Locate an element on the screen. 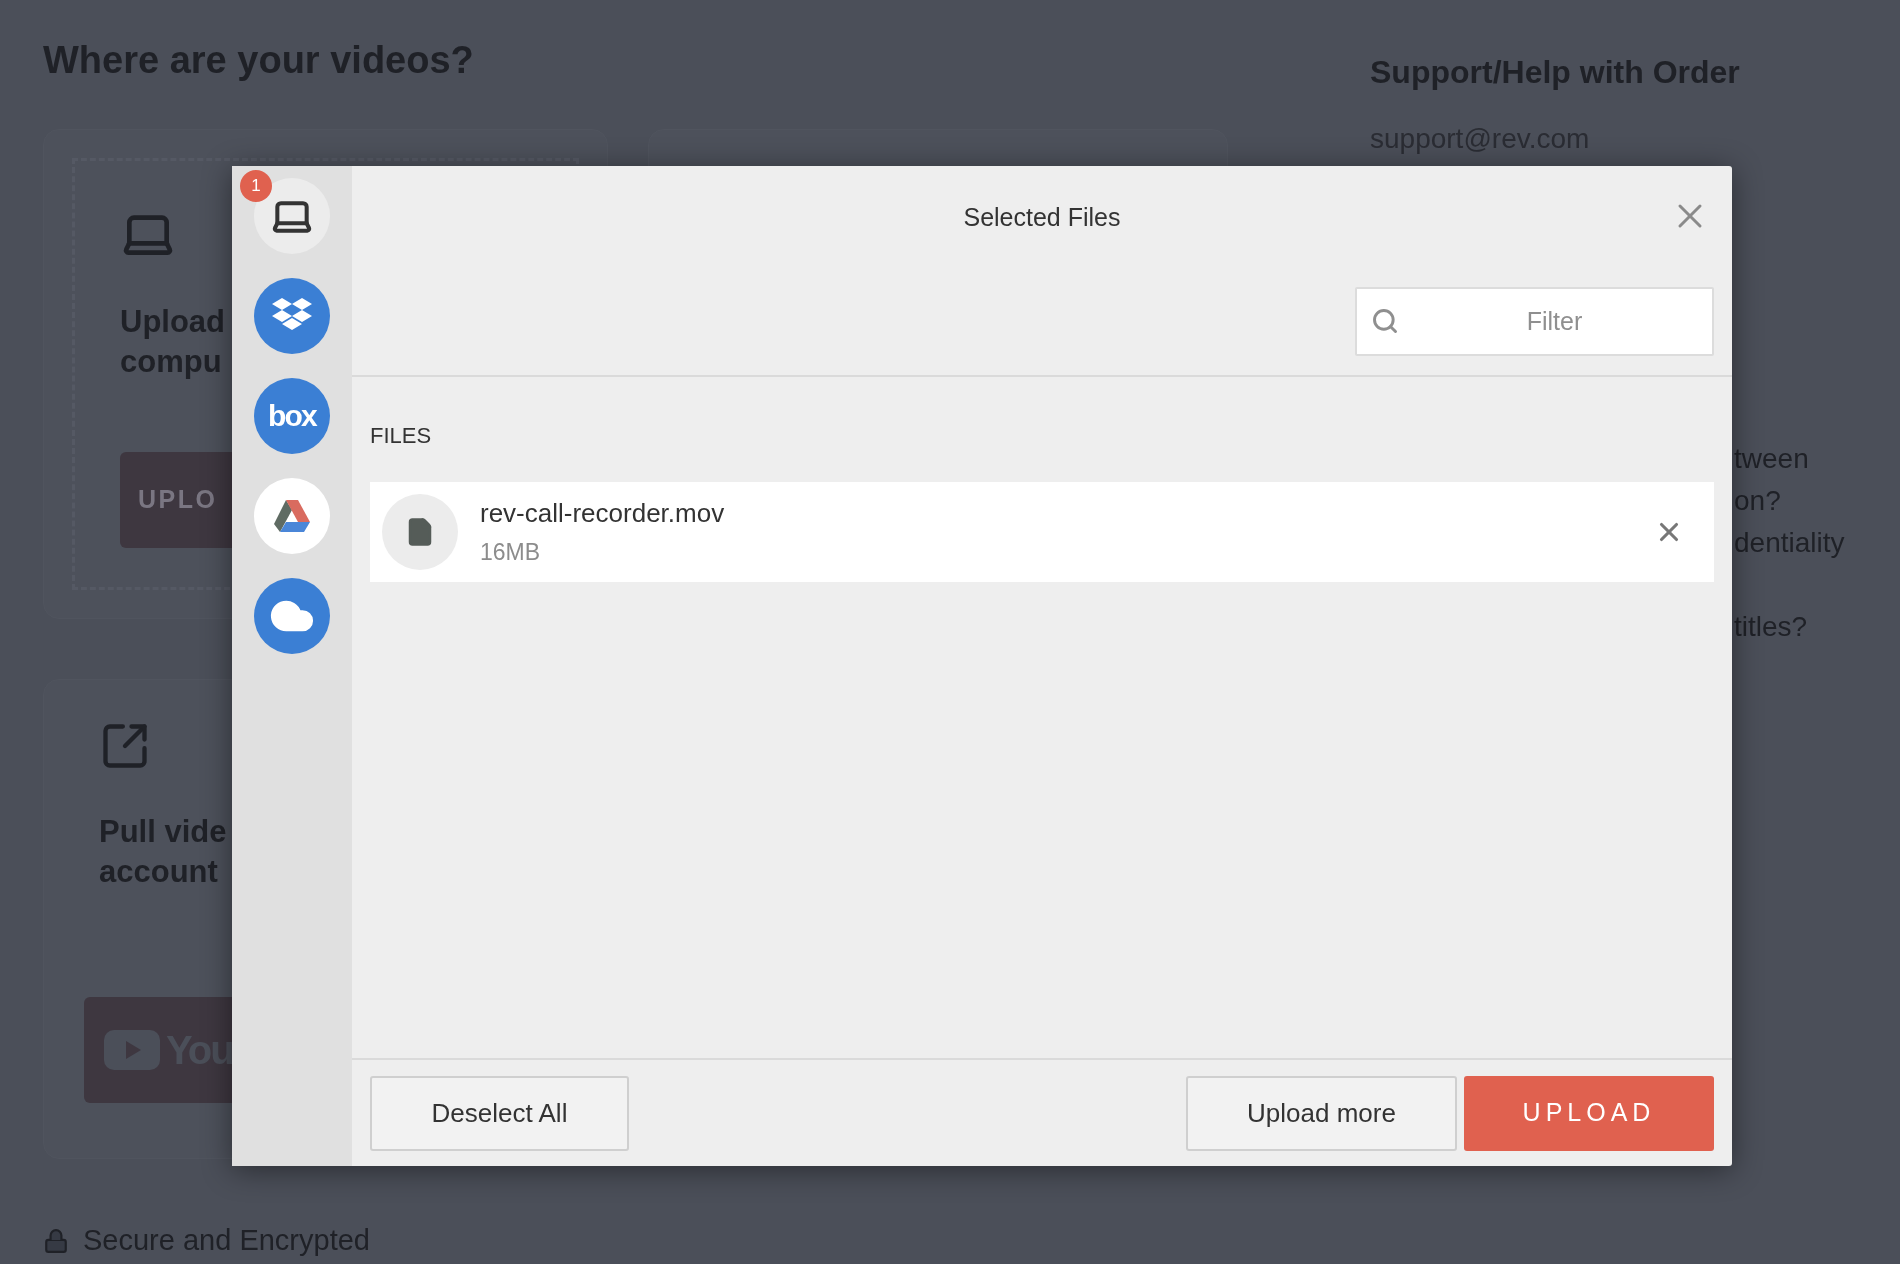  file-size: 16MB is located at coordinates (511, 553).